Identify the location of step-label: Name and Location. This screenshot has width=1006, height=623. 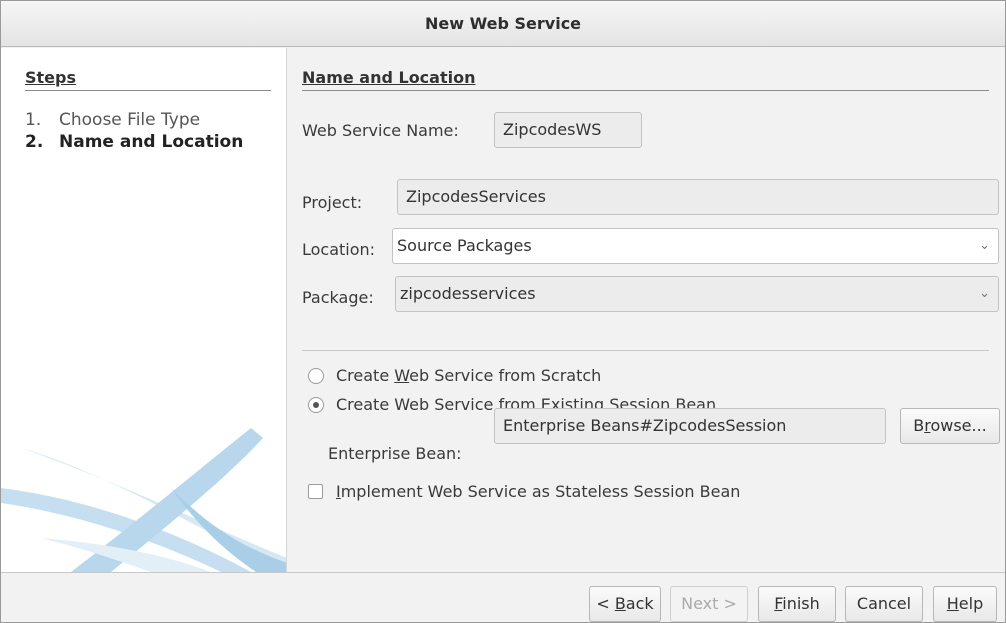
(151, 142).